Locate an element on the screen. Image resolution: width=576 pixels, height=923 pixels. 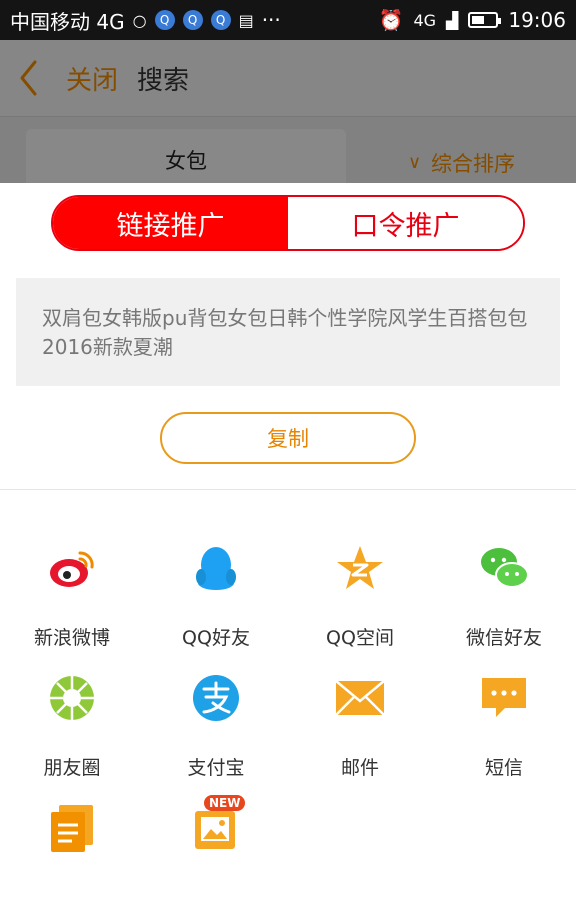
share-qzone: QQ空间 is located at coordinates (360, 603).